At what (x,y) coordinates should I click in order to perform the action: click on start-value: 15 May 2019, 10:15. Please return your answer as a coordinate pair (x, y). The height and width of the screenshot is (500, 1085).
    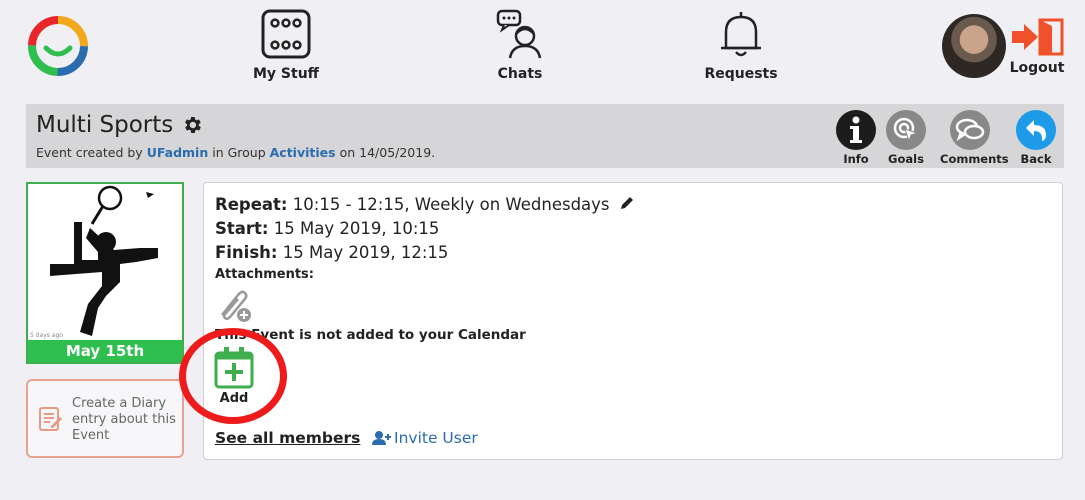
    Looking at the image, I should click on (354, 228).